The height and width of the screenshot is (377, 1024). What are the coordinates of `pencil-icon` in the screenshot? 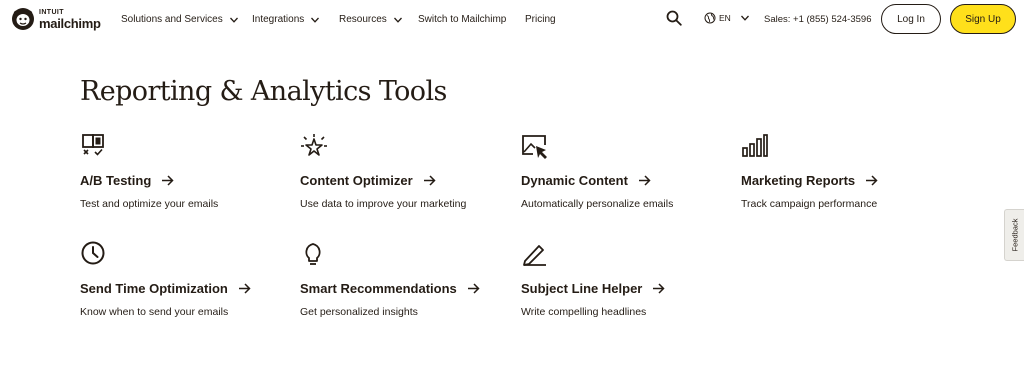 It's located at (534, 255).